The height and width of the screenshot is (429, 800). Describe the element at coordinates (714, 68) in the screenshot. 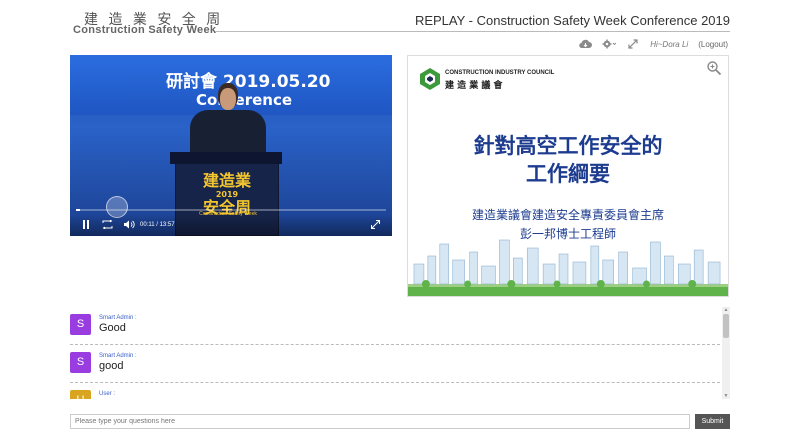

I see `zoom-icon` at that location.